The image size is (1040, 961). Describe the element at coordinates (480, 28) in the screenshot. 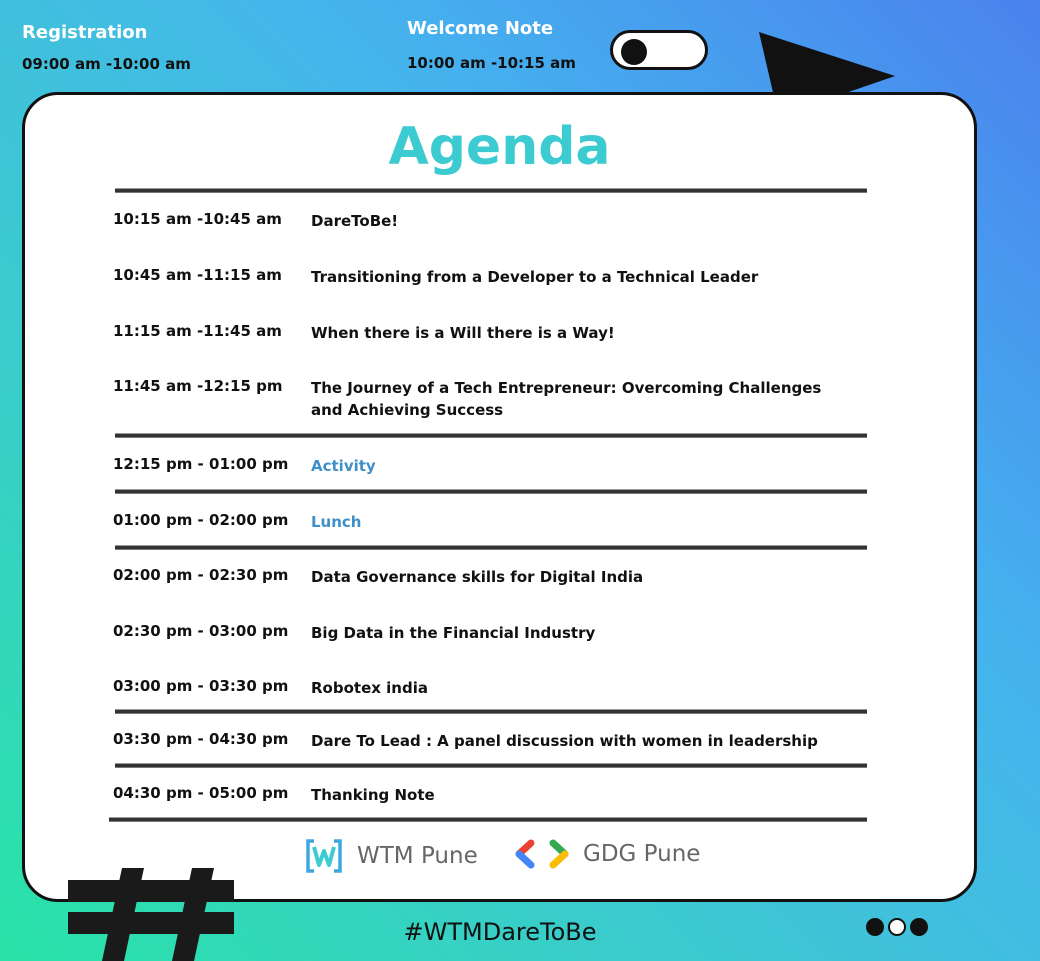

I see `welcome-title: Welcome Note` at that location.